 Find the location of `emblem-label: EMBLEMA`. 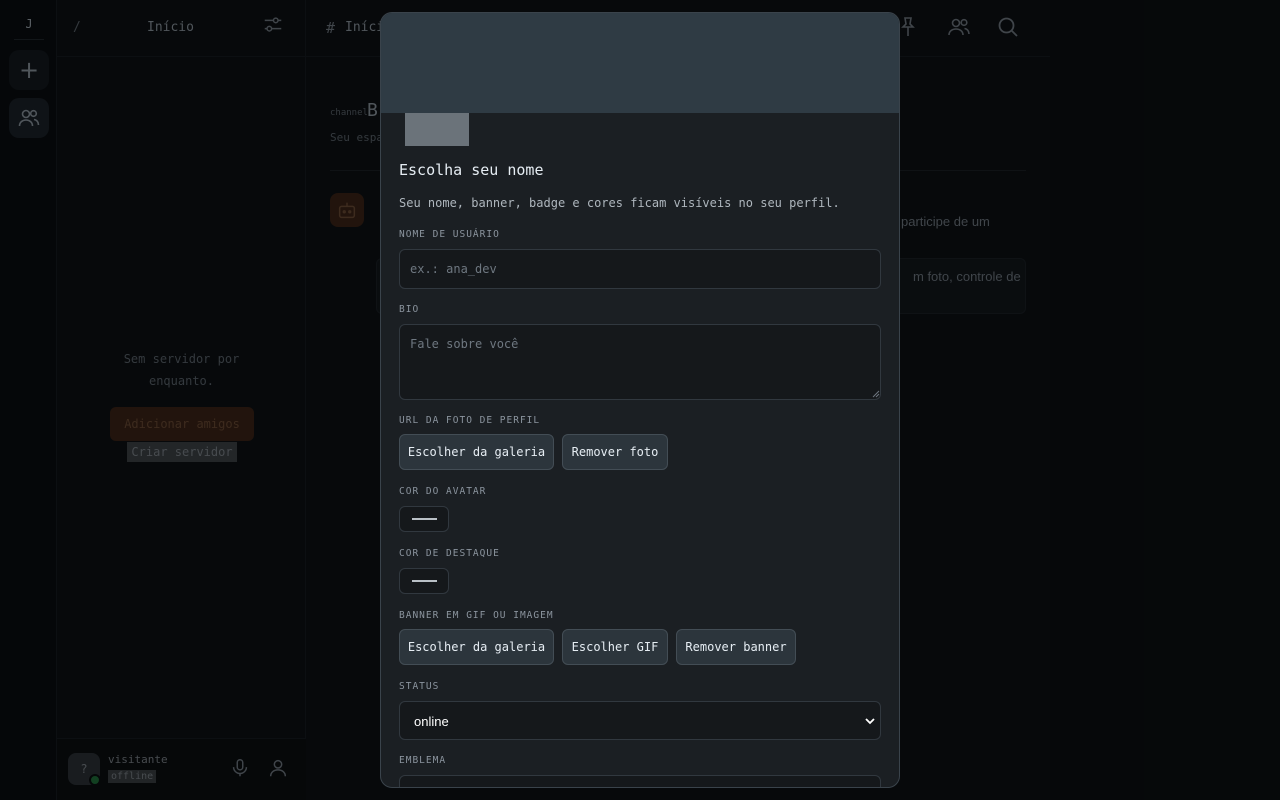

emblem-label: EMBLEMA is located at coordinates (423, 760).